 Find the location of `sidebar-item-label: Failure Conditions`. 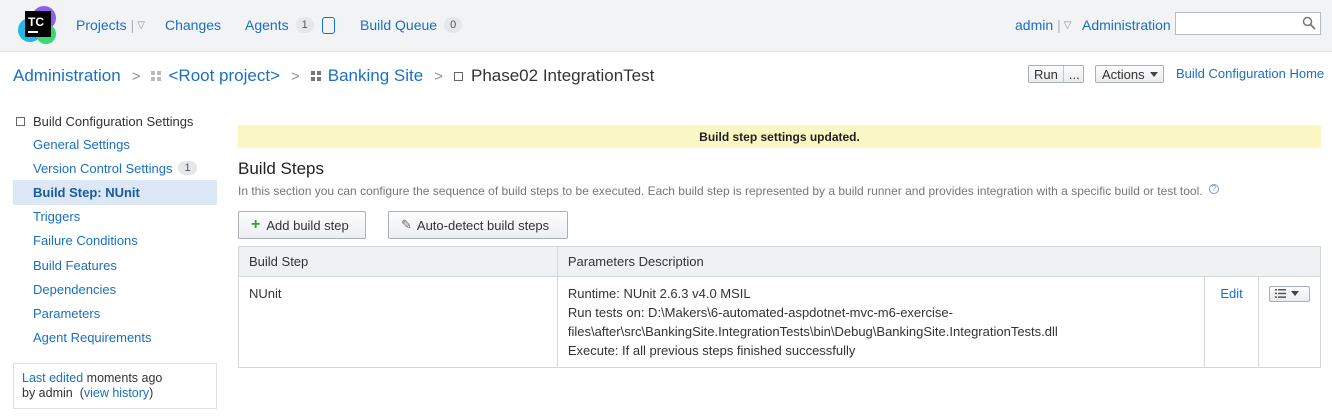

sidebar-item-label: Failure Conditions is located at coordinates (85, 241).